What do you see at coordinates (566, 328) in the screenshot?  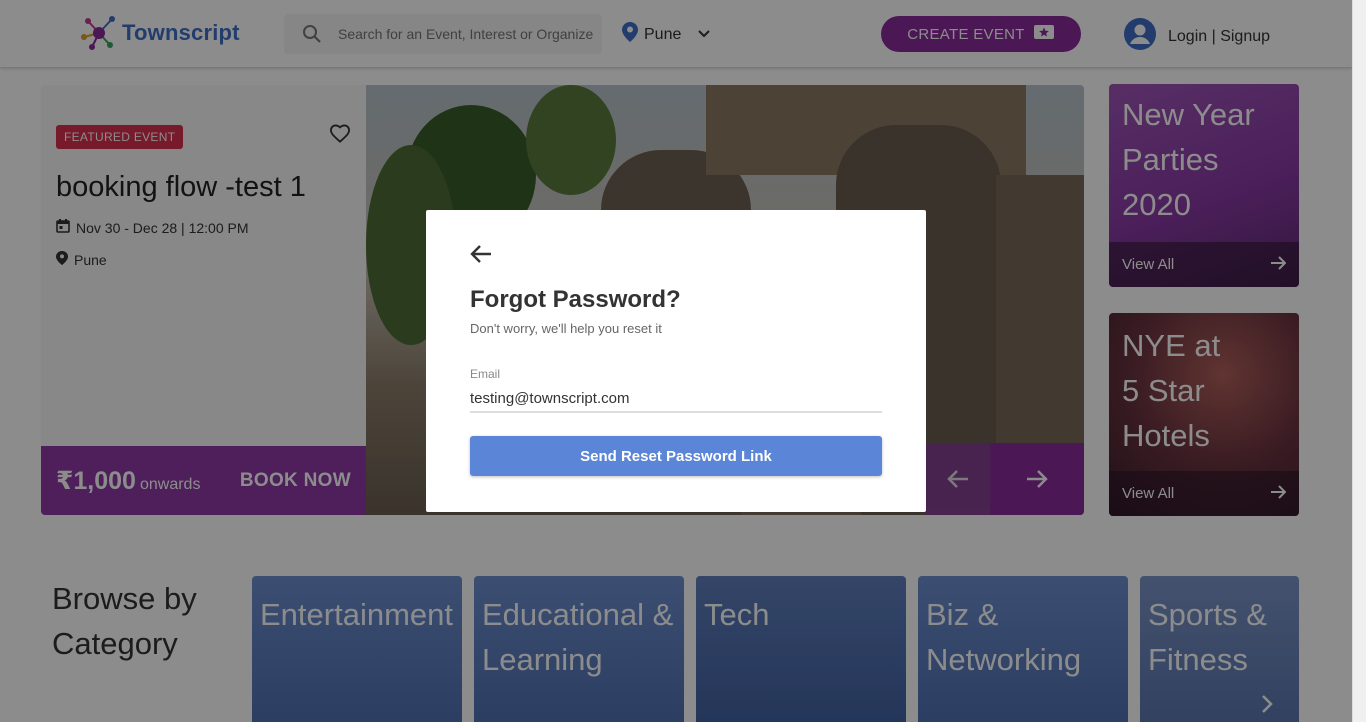 I see `modal-subtitle: Don't worry, we'll help you reset it` at bounding box center [566, 328].